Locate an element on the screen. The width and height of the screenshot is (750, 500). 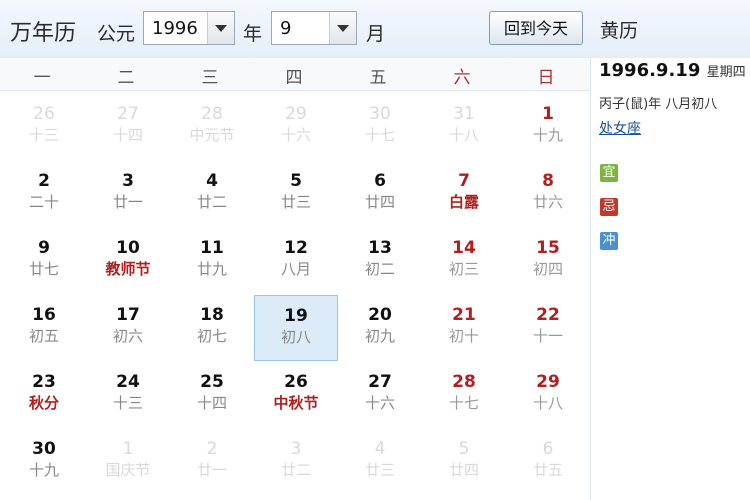
day-cell: 25 十四 is located at coordinates (212, 395).